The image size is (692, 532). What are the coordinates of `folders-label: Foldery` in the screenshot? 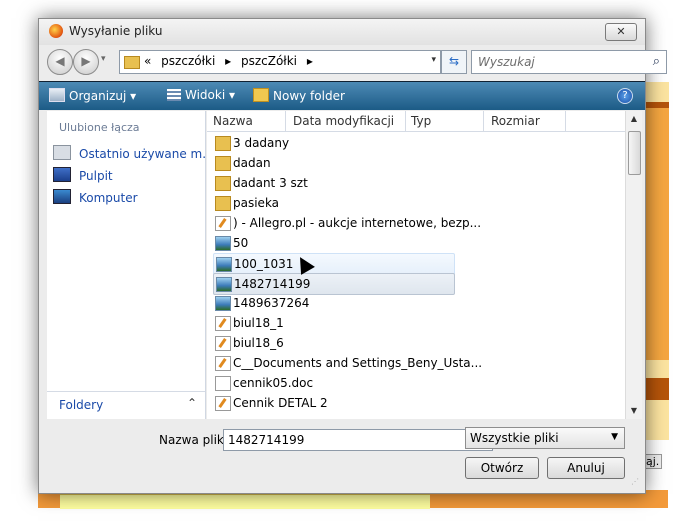 It's located at (81, 405).